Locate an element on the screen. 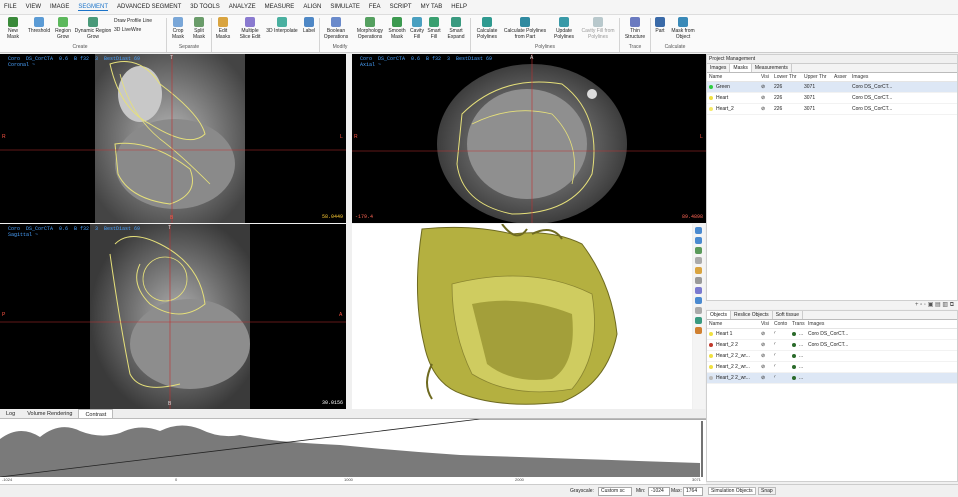 The height and width of the screenshot is (497, 958). menu-item-my-tab: MY TAB is located at coordinates (432, 7).